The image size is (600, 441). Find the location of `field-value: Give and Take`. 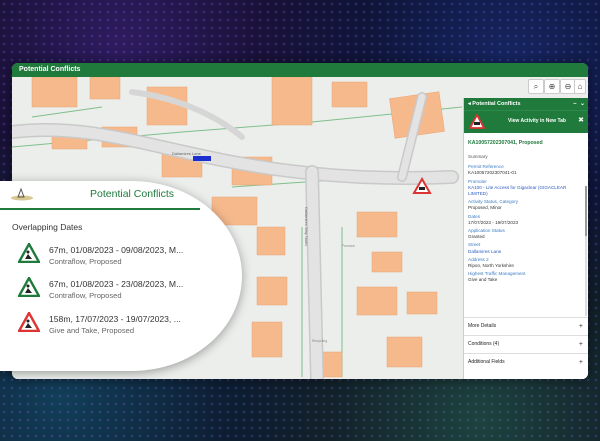

field-value: Give and Take is located at coordinates (483, 280).